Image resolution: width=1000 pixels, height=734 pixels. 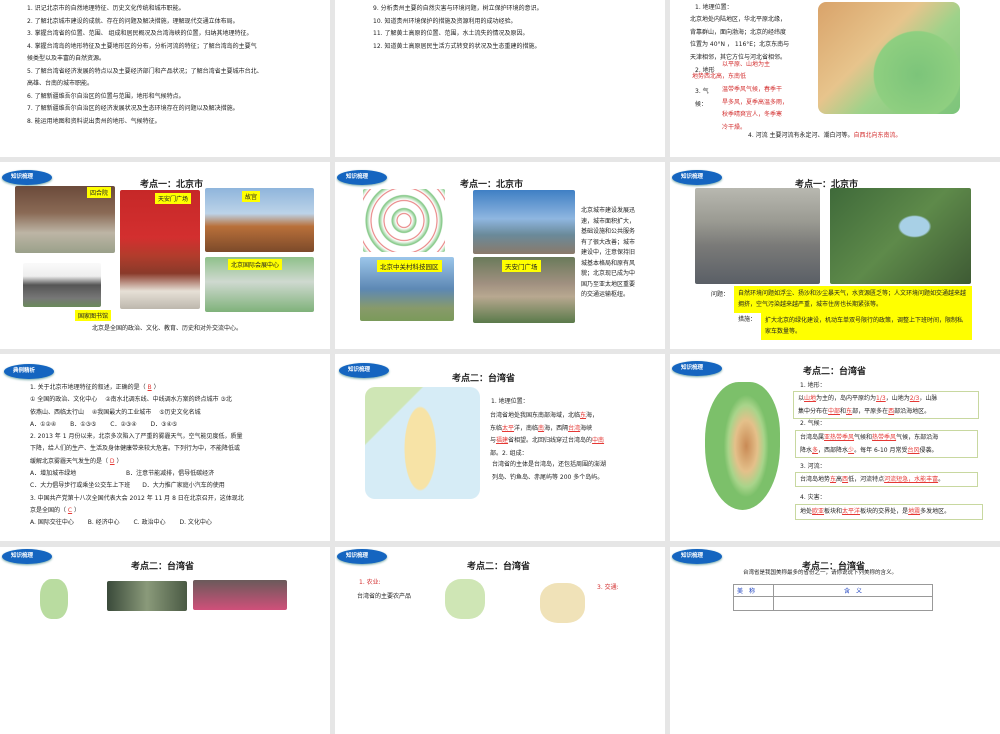 I want to click on label-siheyuan: 四合院, so click(x=99, y=192).